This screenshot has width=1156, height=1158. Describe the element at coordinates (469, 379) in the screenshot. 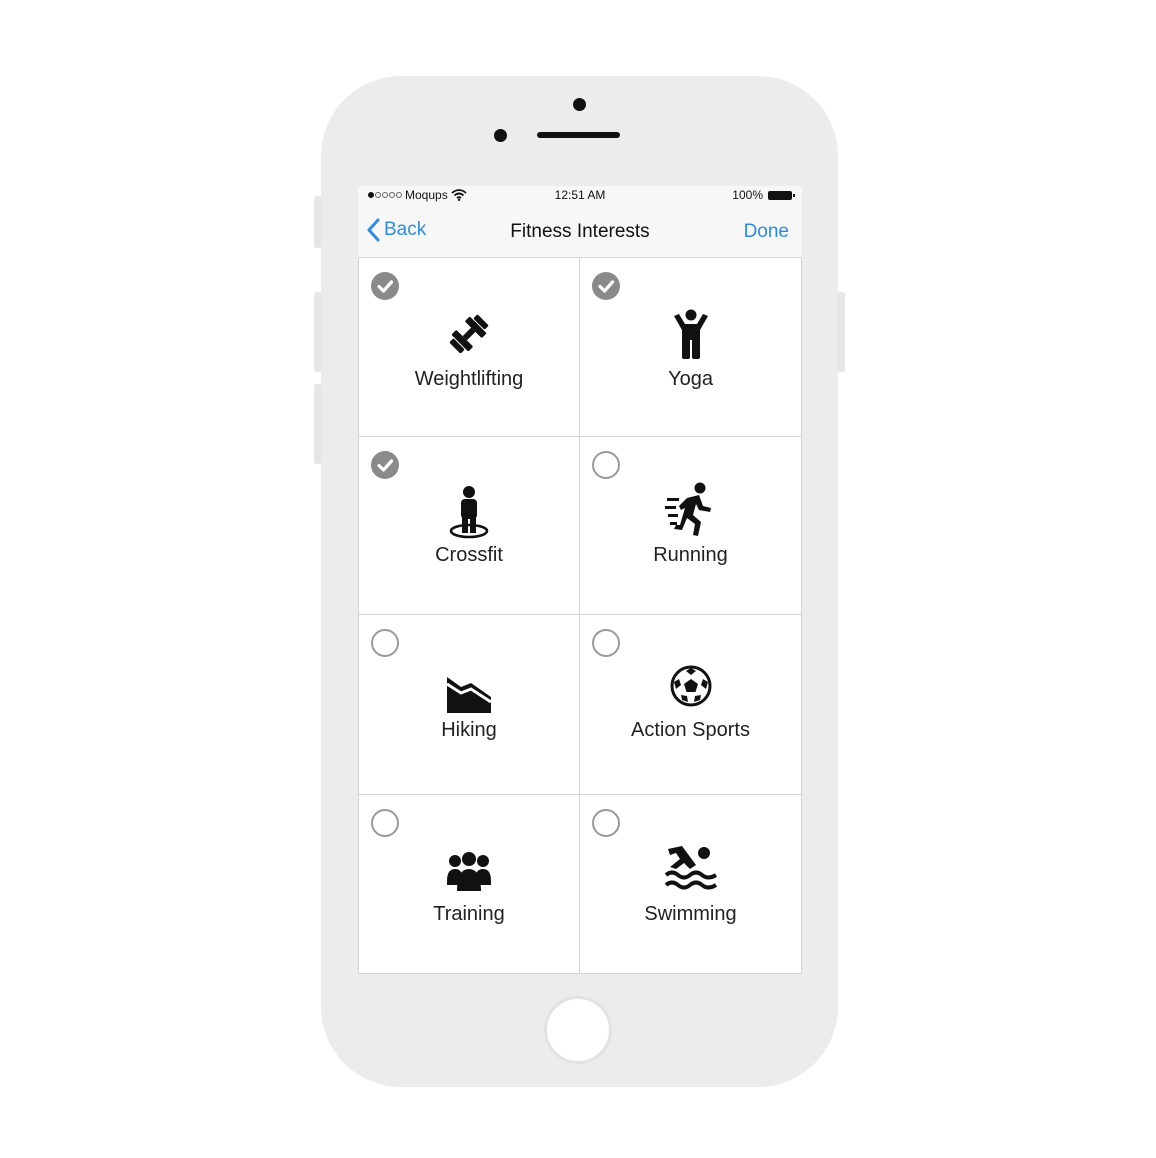

I see `tile-label: Weightlifting` at that location.